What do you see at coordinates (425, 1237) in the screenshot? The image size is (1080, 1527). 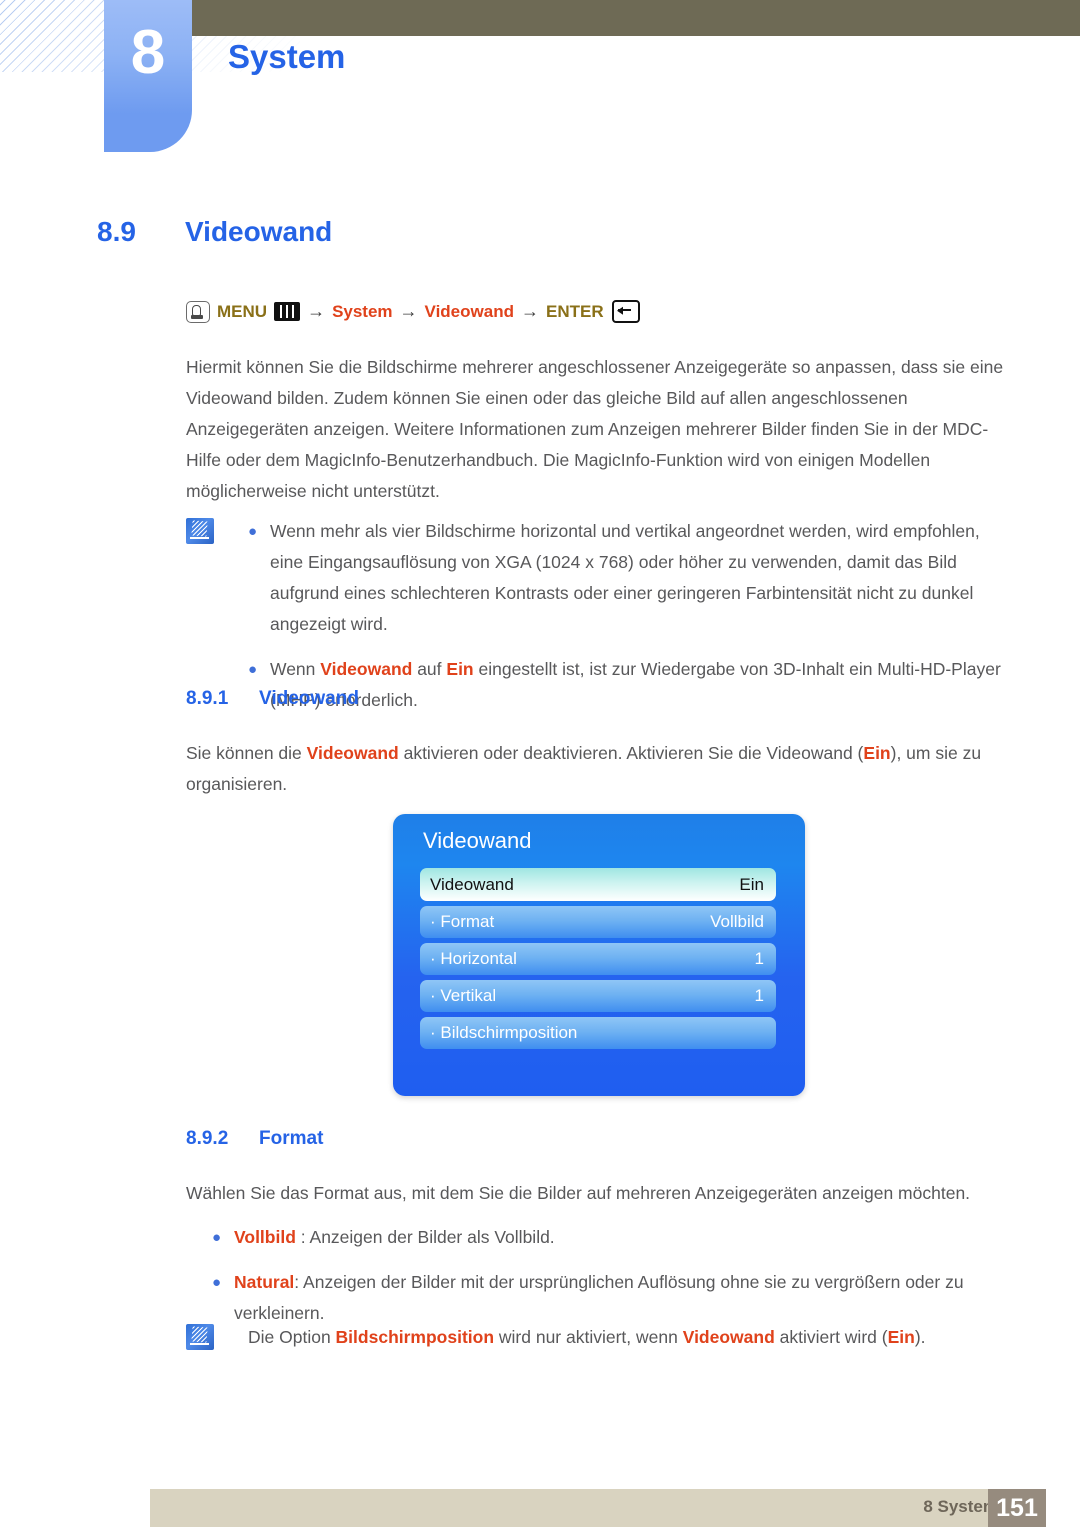 I see `format-option-vollbild-desc: : Anzeigen der Bilder als Vollbild.` at bounding box center [425, 1237].